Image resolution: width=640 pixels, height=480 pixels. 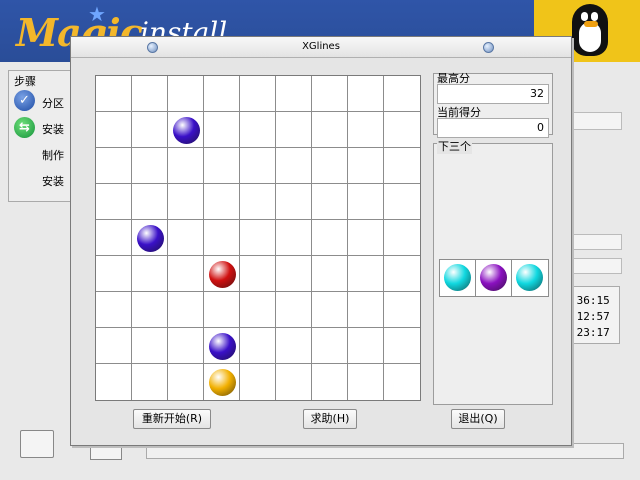 What do you see at coordinates (106, 452) in the screenshot?
I see `keyboard-button` at bounding box center [106, 452].